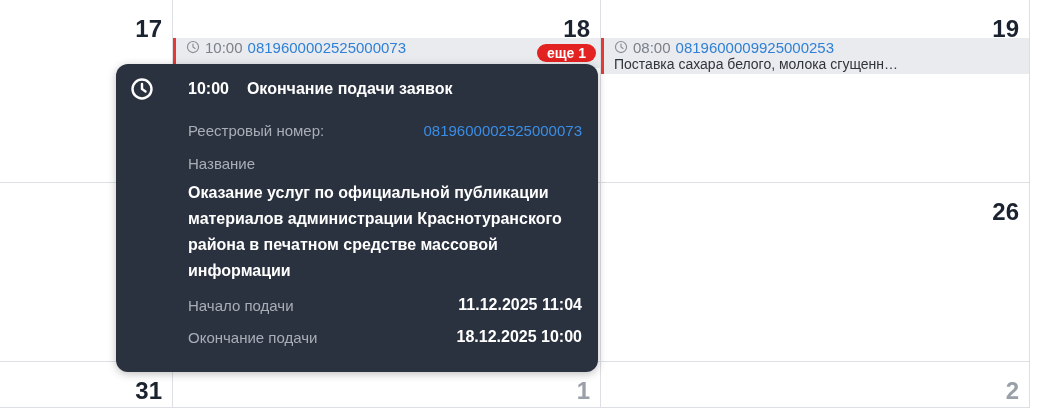 This screenshot has width=1038, height=408. What do you see at coordinates (519, 337) in the screenshot?
I see `field-value: 18.12.2025 10:00` at bounding box center [519, 337].